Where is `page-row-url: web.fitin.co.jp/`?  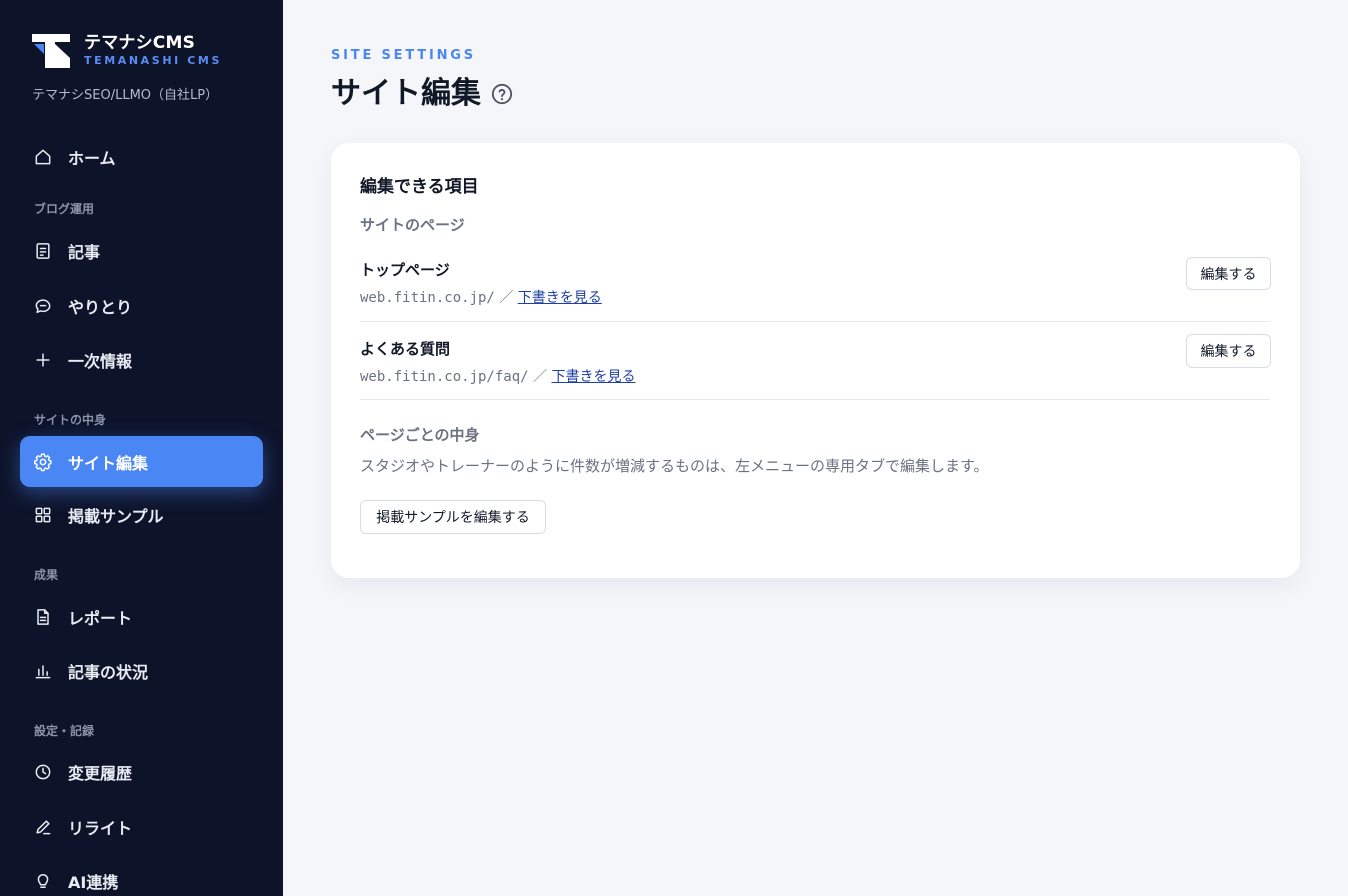
page-row-url: web.fitin.co.jp/ is located at coordinates (427, 298).